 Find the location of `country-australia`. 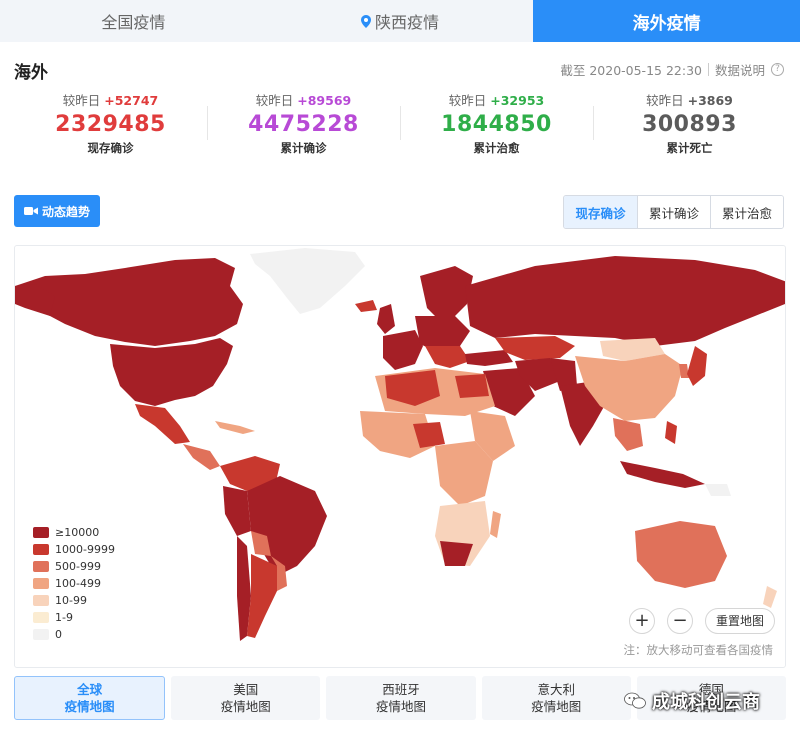

country-australia is located at coordinates (681, 554).